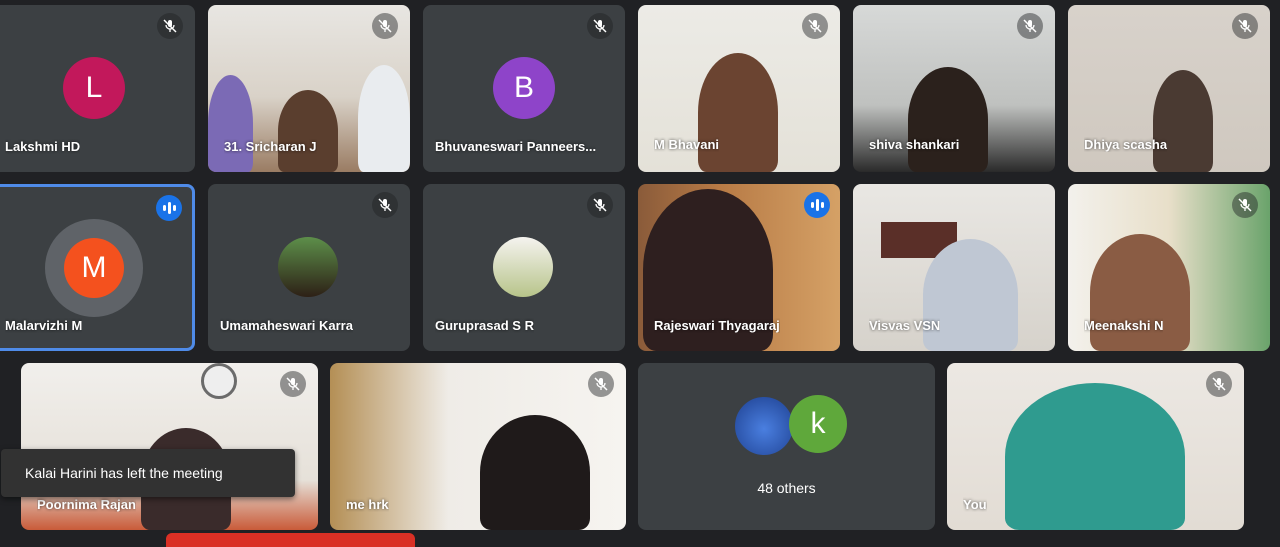  Describe the element at coordinates (219, 381) in the screenshot. I see `wall-clock` at that location.